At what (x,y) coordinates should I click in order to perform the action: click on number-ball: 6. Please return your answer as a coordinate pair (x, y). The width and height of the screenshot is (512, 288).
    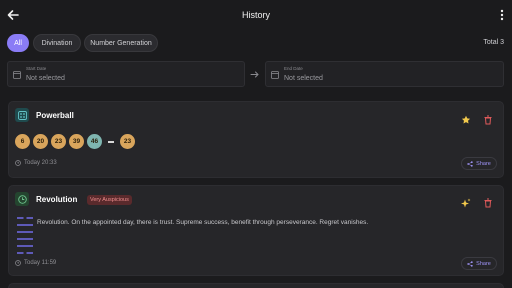
    Looking at the image, I should click on (22, 141).